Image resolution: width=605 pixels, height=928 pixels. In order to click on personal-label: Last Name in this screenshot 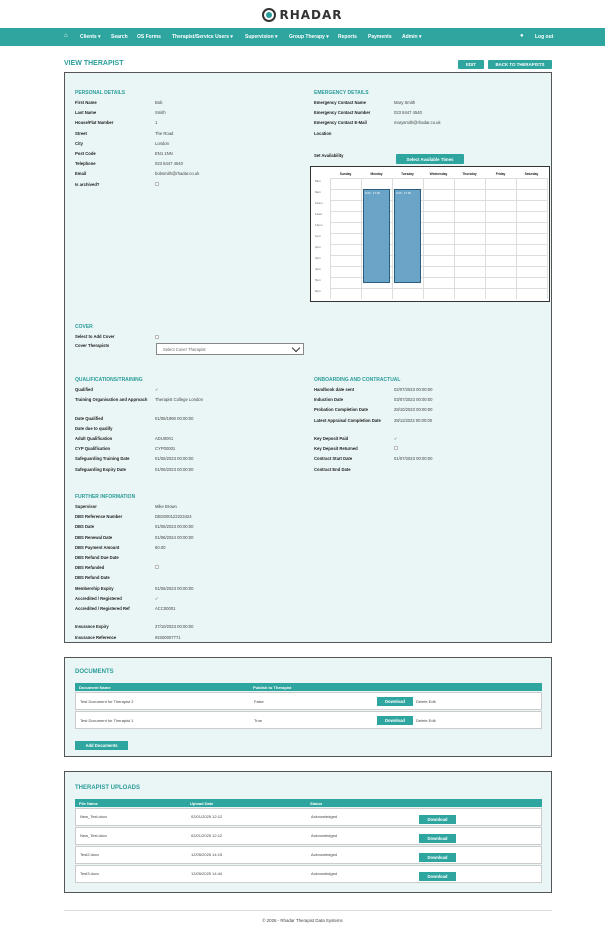, I will do `click(86, 113)`.